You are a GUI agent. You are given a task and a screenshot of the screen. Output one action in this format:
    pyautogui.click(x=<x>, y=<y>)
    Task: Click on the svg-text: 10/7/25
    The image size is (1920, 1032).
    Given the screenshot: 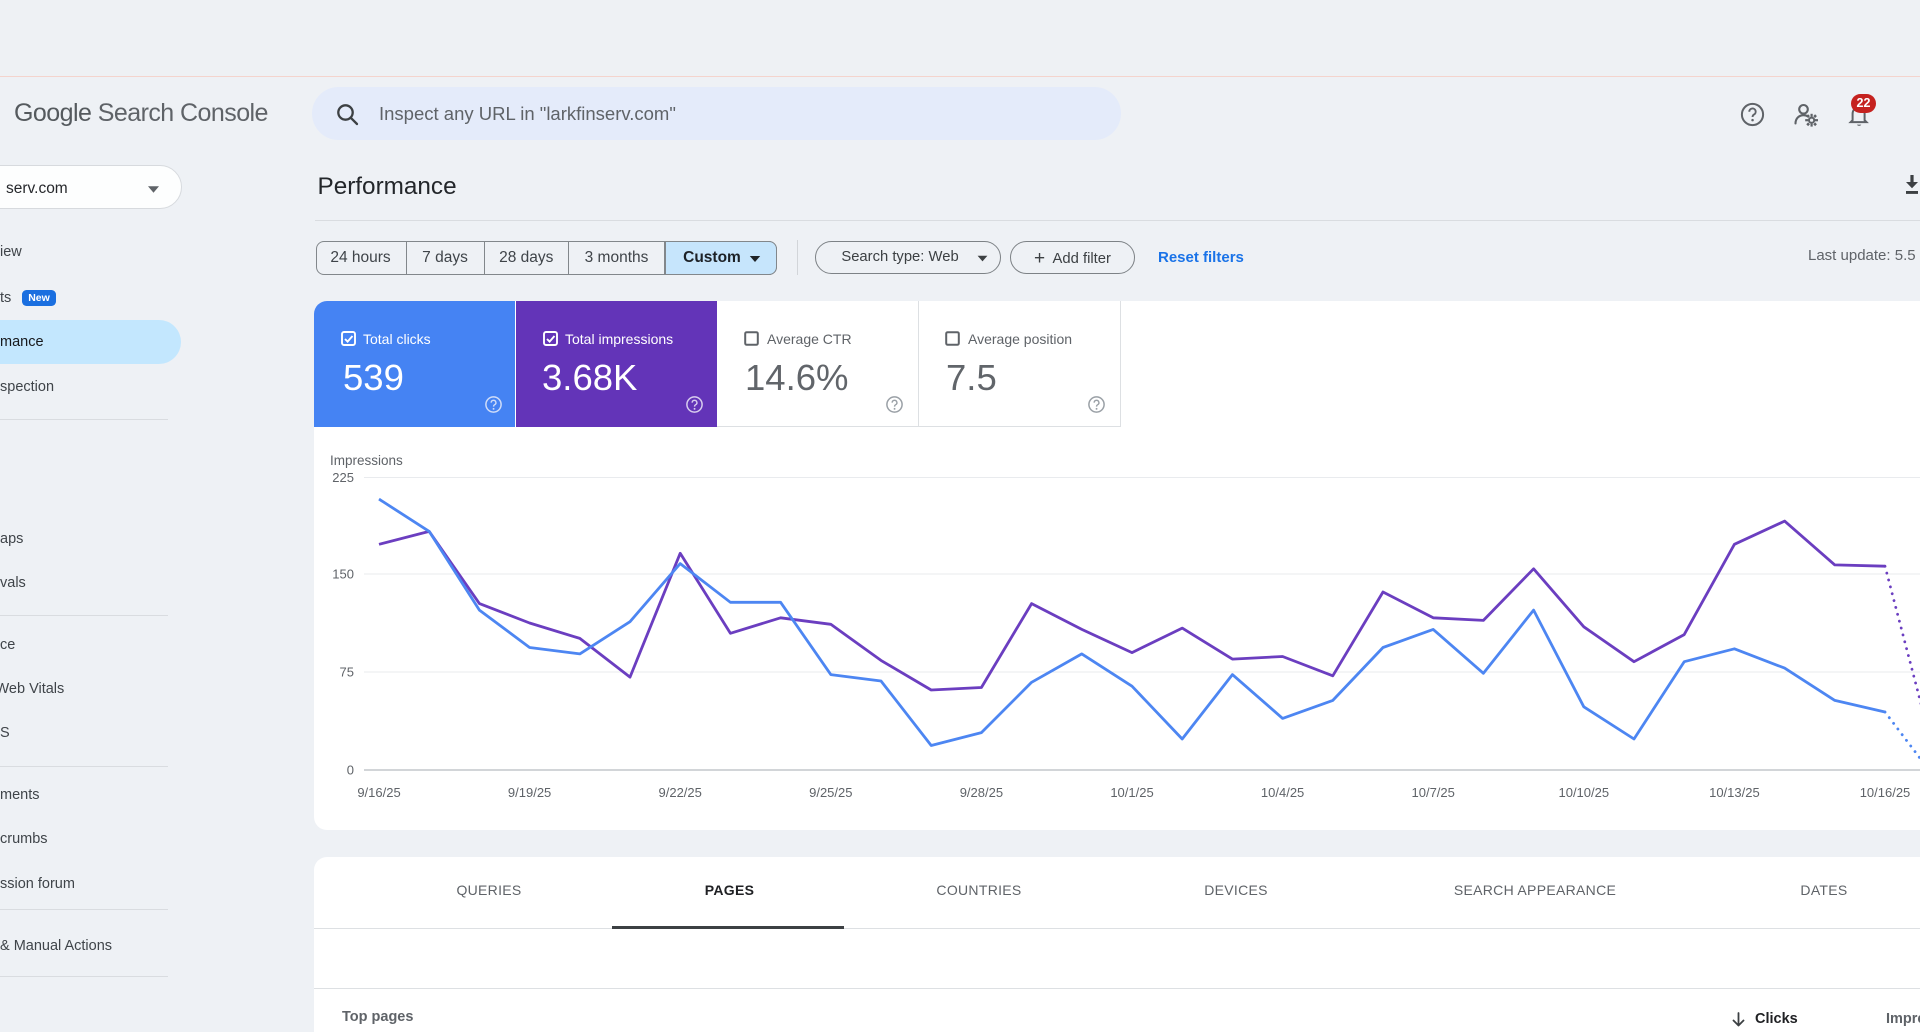 What is the action you would take?
    pyautogui.click(x=1433, y=792)
    